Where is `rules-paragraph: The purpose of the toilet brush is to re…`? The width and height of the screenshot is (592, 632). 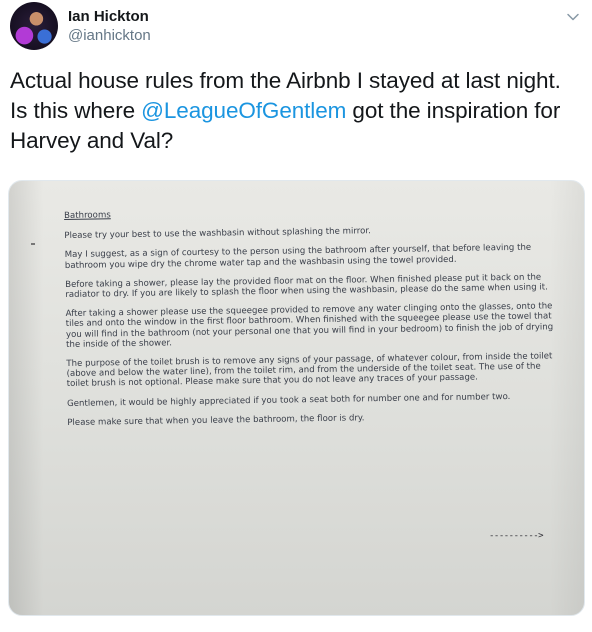 rules-paragraph: The purpose of the toilet brush is to re… is located at coordinates (309, 370).